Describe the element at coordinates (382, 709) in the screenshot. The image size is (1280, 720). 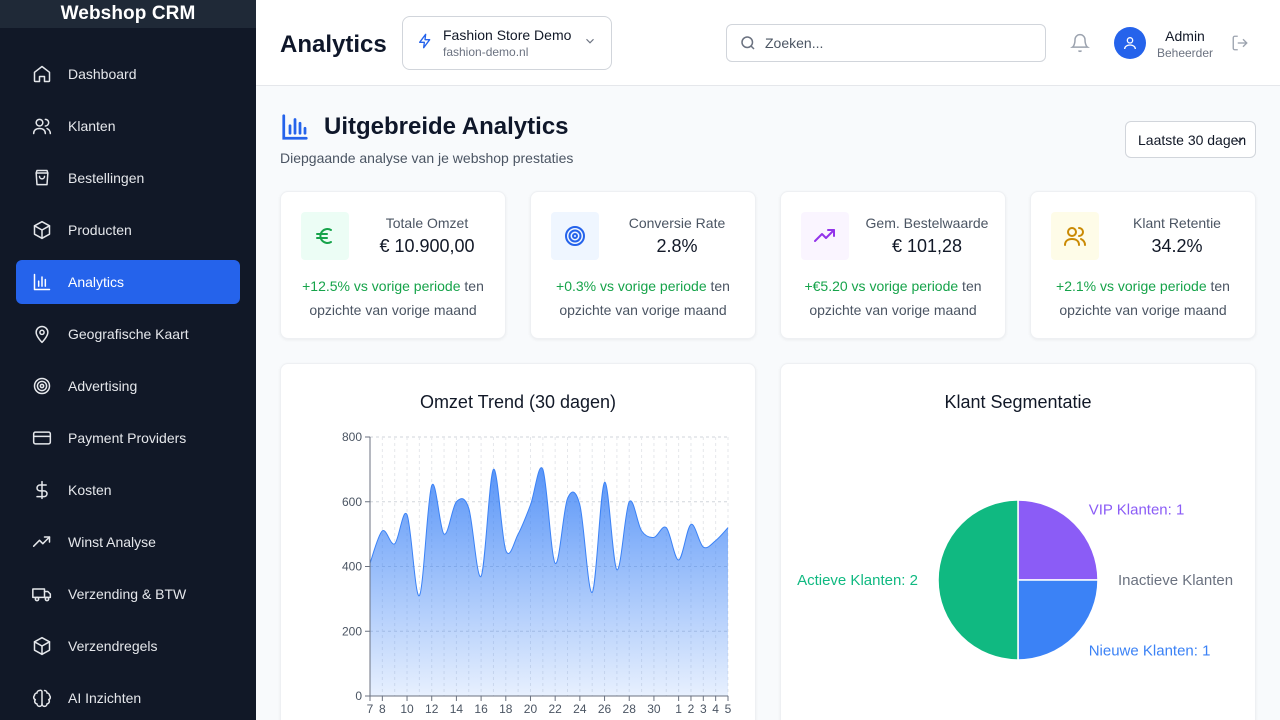
I see `x-tick-label: 8` at that location.